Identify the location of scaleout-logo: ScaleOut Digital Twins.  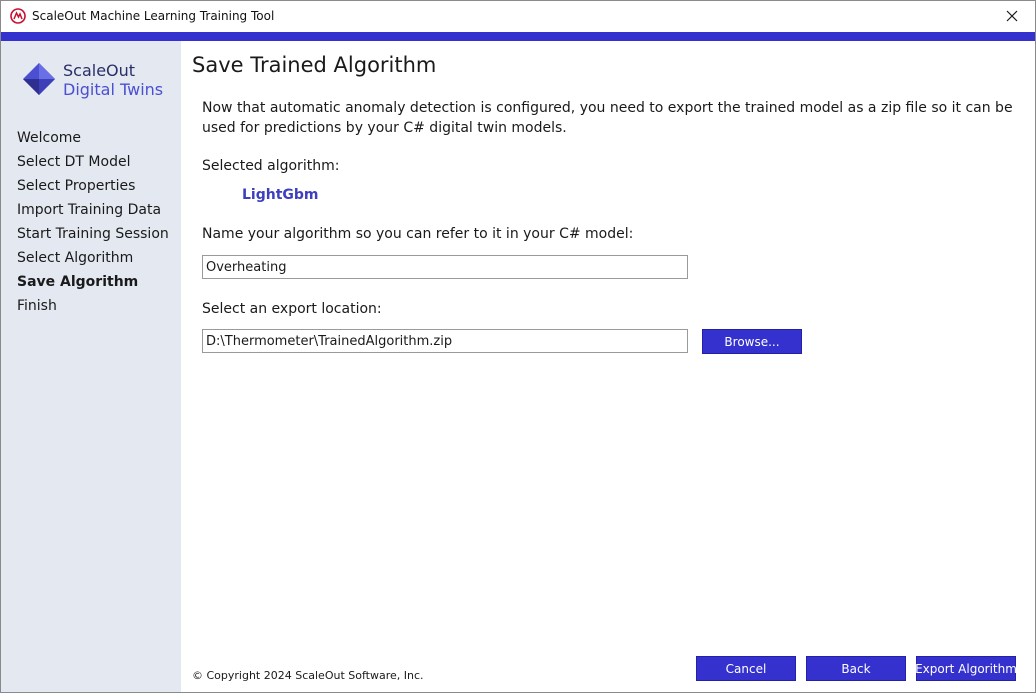
(96, 81).